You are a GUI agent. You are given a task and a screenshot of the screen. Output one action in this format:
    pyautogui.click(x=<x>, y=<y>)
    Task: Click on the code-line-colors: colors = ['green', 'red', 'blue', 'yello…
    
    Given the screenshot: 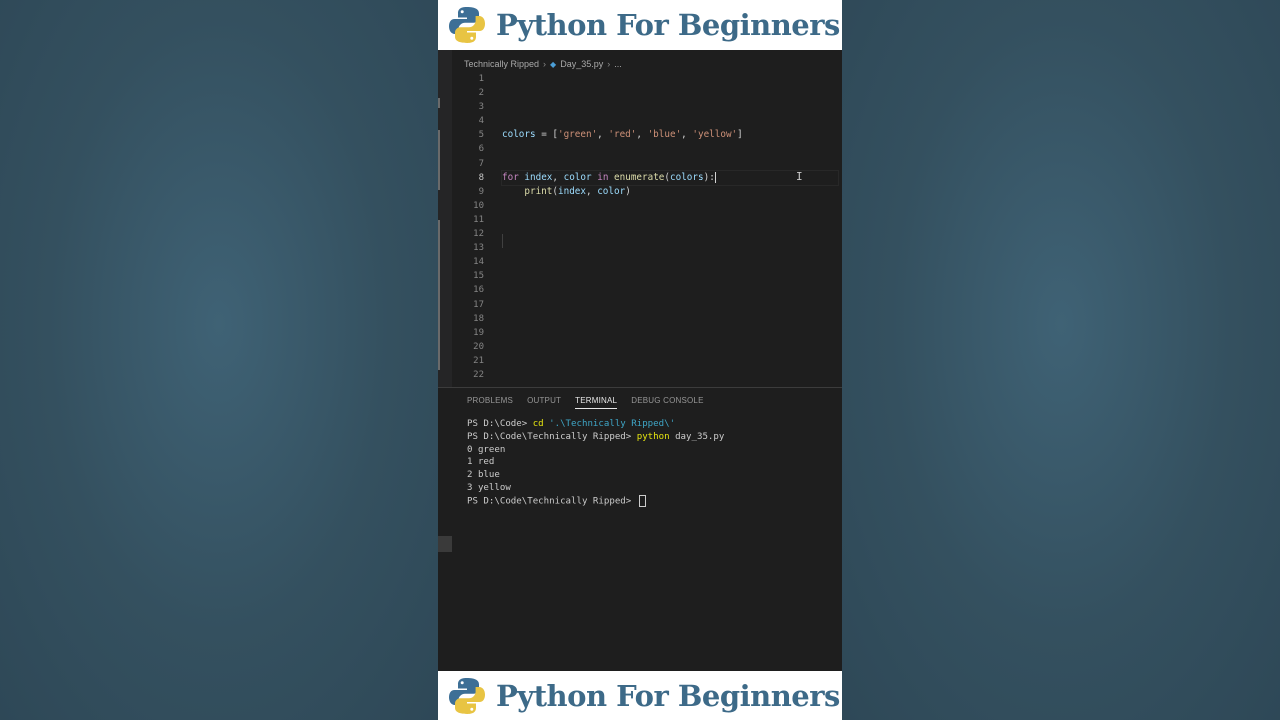 What is the action you would take?
    pyautogui.click(x=670, y=135)
    